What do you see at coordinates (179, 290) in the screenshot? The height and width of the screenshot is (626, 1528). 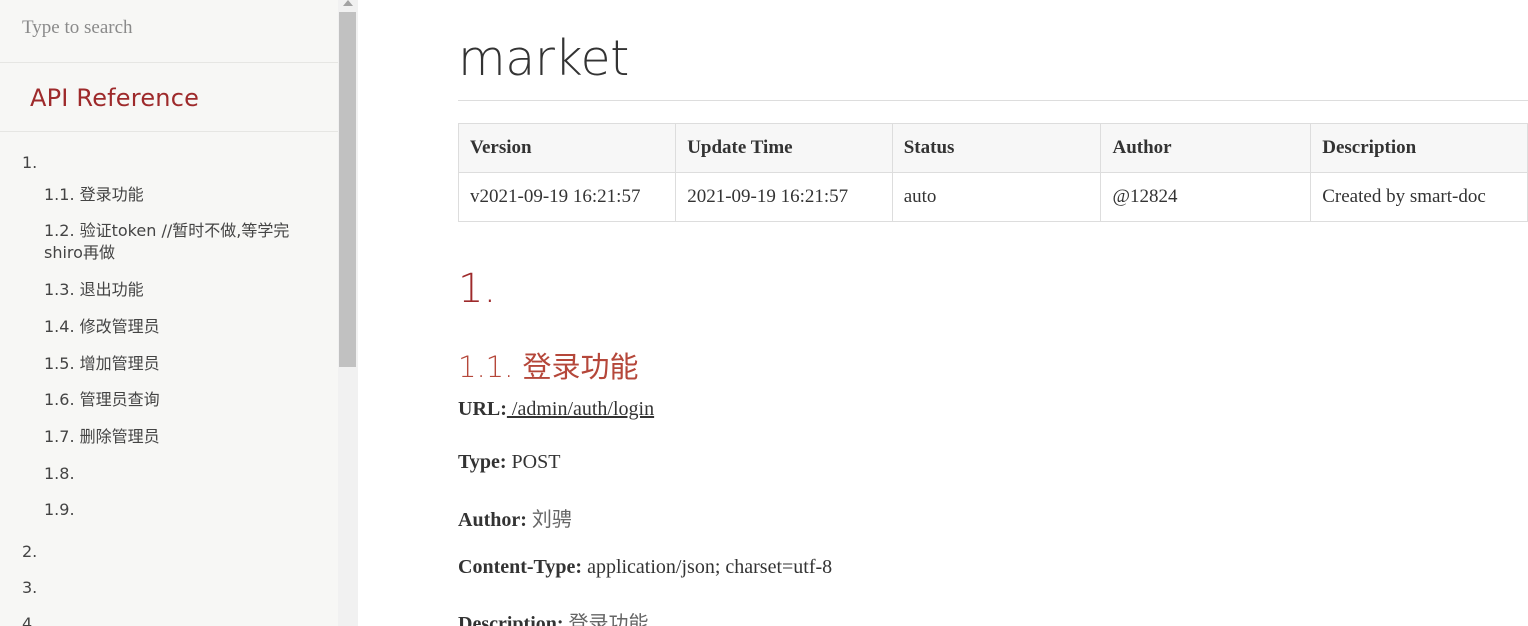 I see `toc-item-1-3: 1.3. 退出功能` at bounding box center [179, 290].